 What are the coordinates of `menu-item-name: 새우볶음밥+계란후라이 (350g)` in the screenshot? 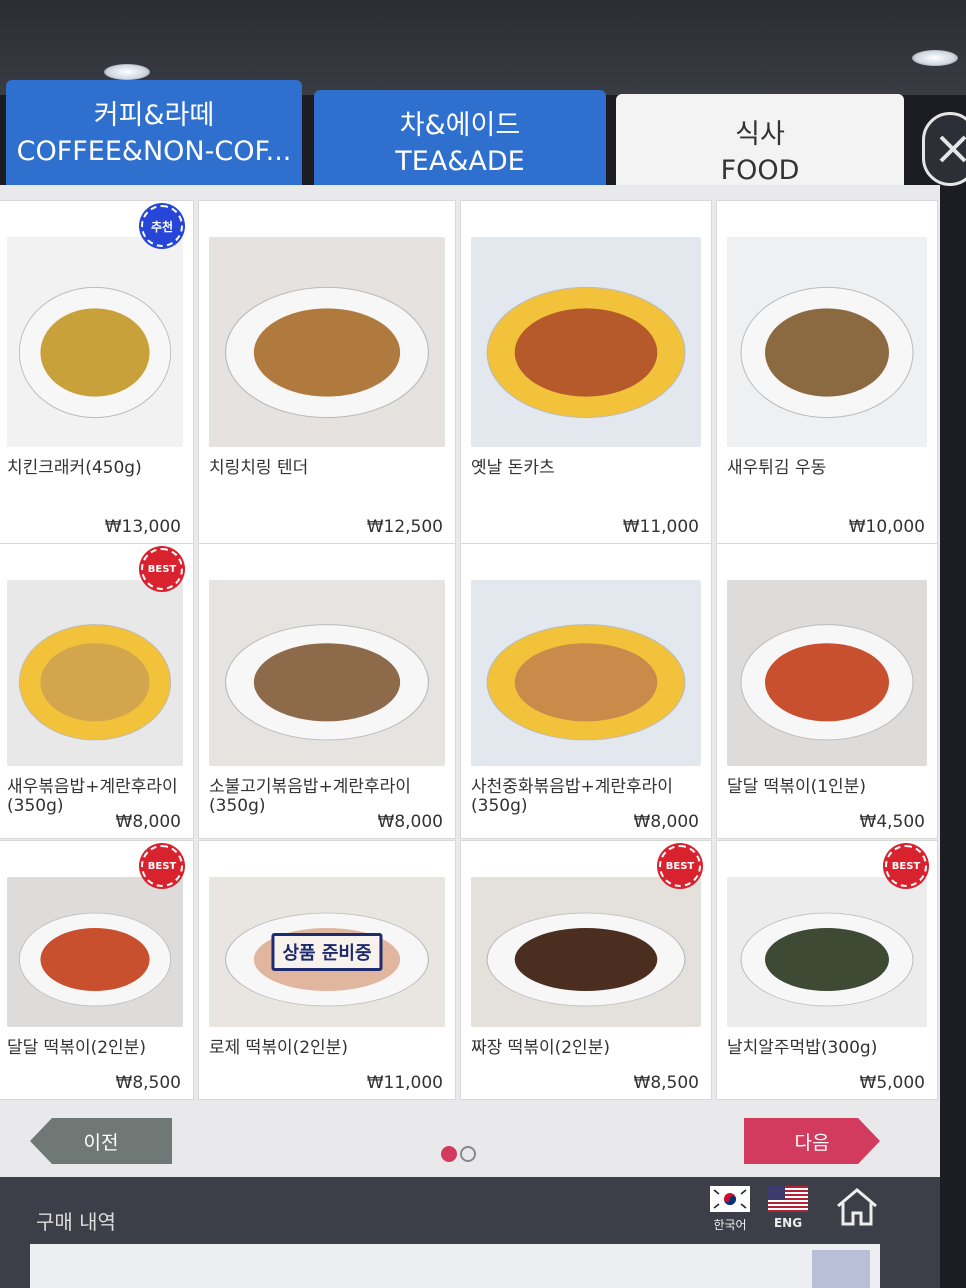 It's located at (92, 796).